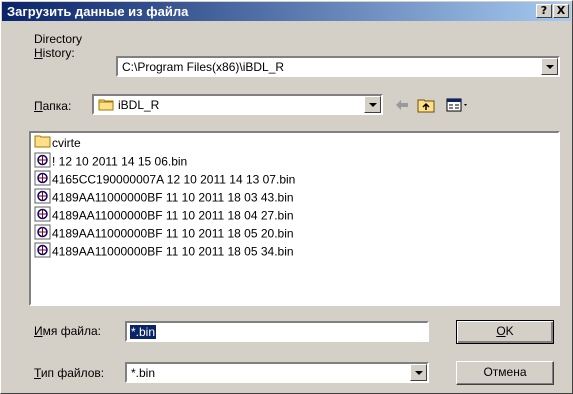 The width and height of the screenshot is (573, 394). Describe the element at coordinates (237, 104) in the screenshot. I see `folder-select: iBDL_R` at that location.